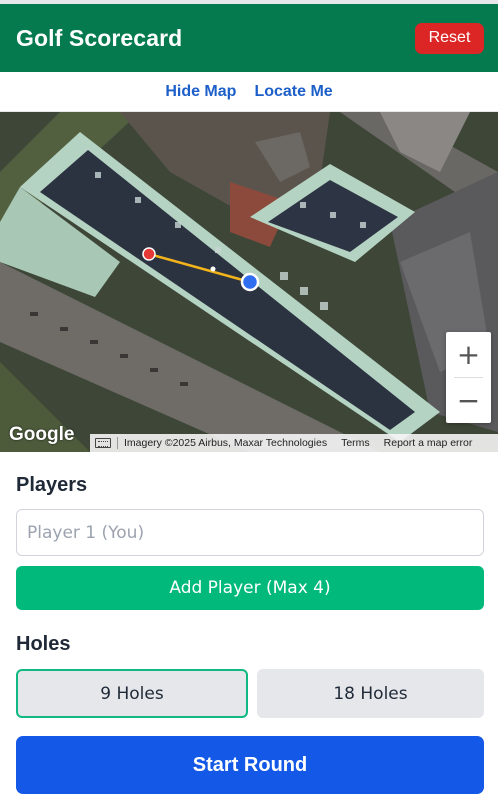 The height and width of the screenshot is (802, 498). Describe the element at coordinates (249, 38) in the screenshot. I see `app-header: Golf Scorecard Reset` at that location.